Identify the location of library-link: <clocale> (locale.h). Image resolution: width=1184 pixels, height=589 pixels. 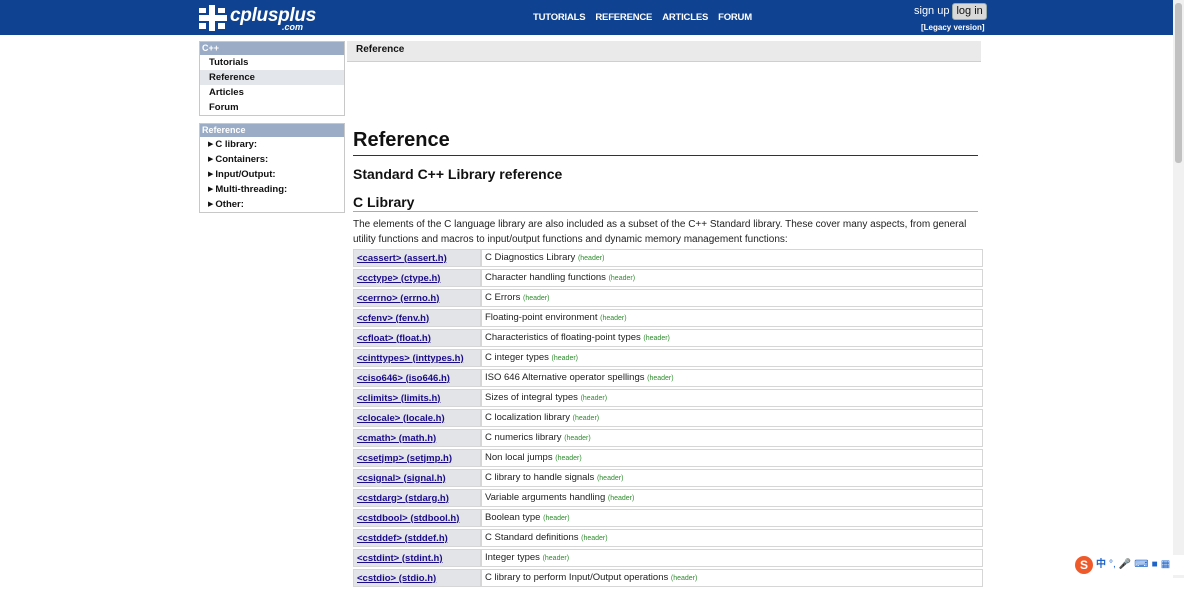
(401, 418).